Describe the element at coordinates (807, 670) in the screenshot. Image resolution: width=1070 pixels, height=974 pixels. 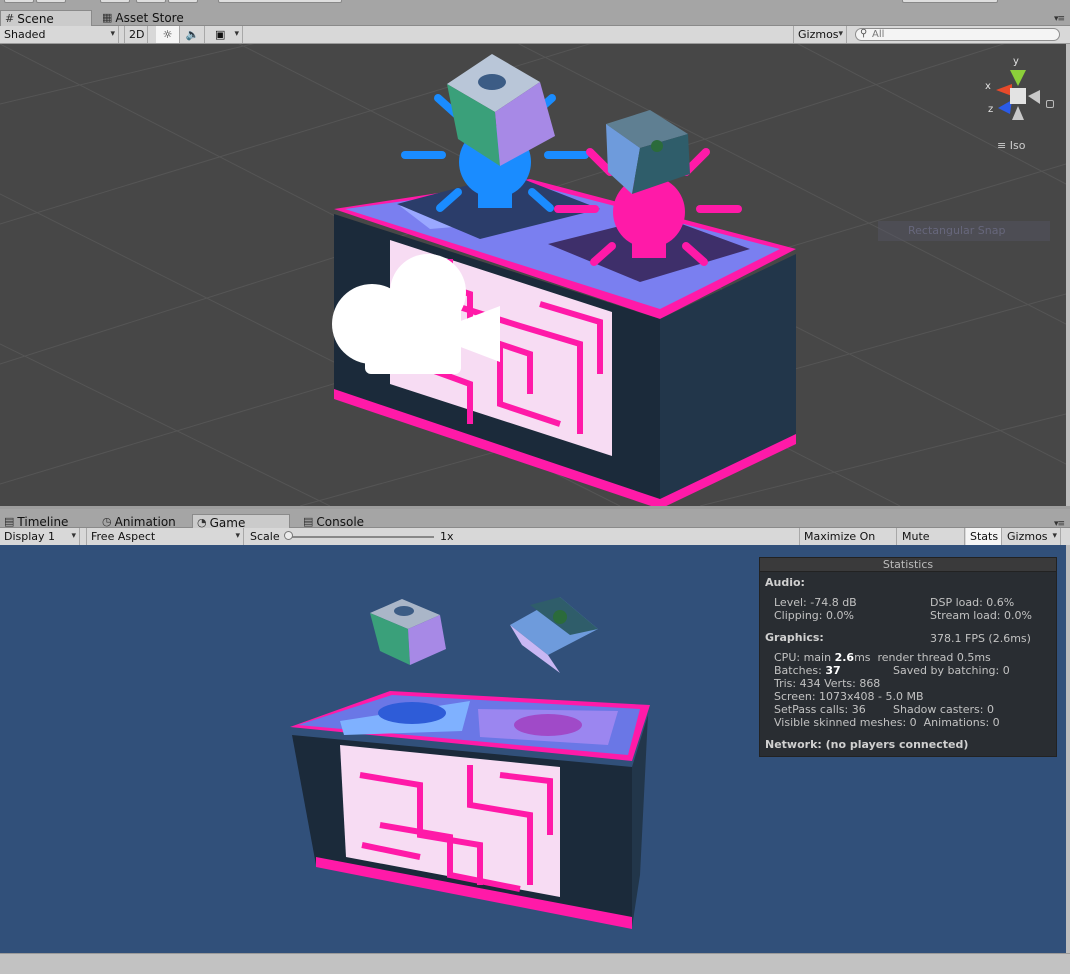
I see `batches-readout: Batches: 37` at that location.